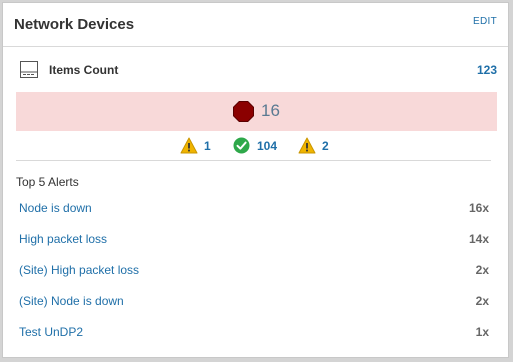 This screenshot has height=362, width=513. I want to click on critical-count: 16, so click(270, 110).